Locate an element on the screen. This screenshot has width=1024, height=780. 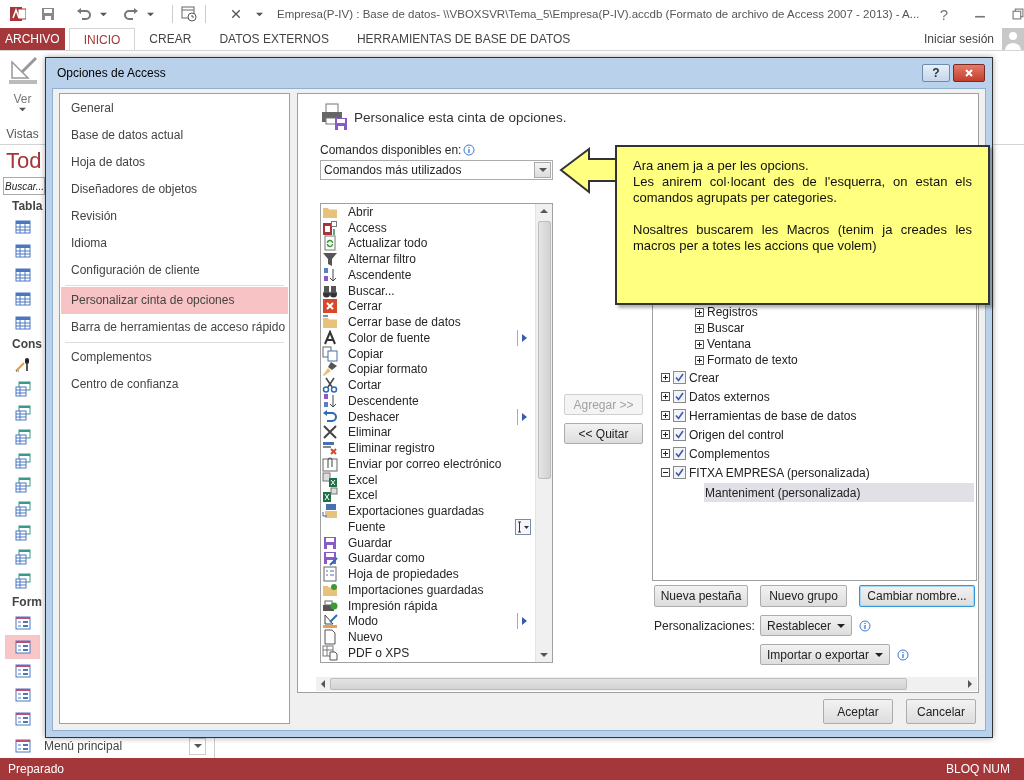
category-item: Centro de confianza is located at coordinates (174, 384).